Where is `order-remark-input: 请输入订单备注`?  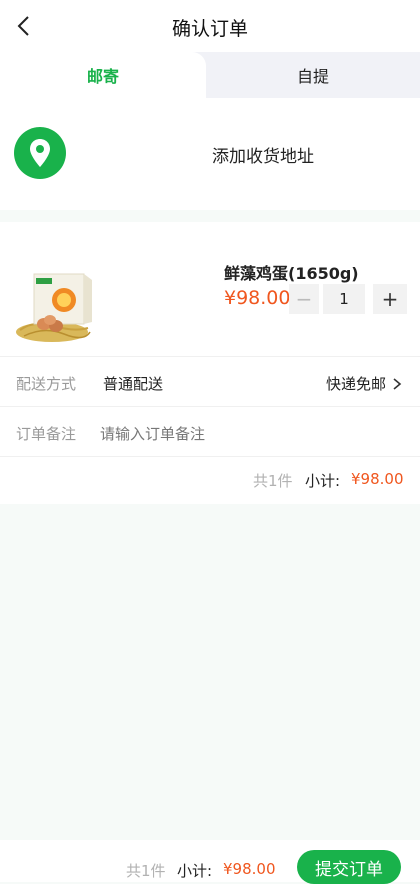
order-remark-input: 请输入订单备注 is located at coordinates (152, 433).